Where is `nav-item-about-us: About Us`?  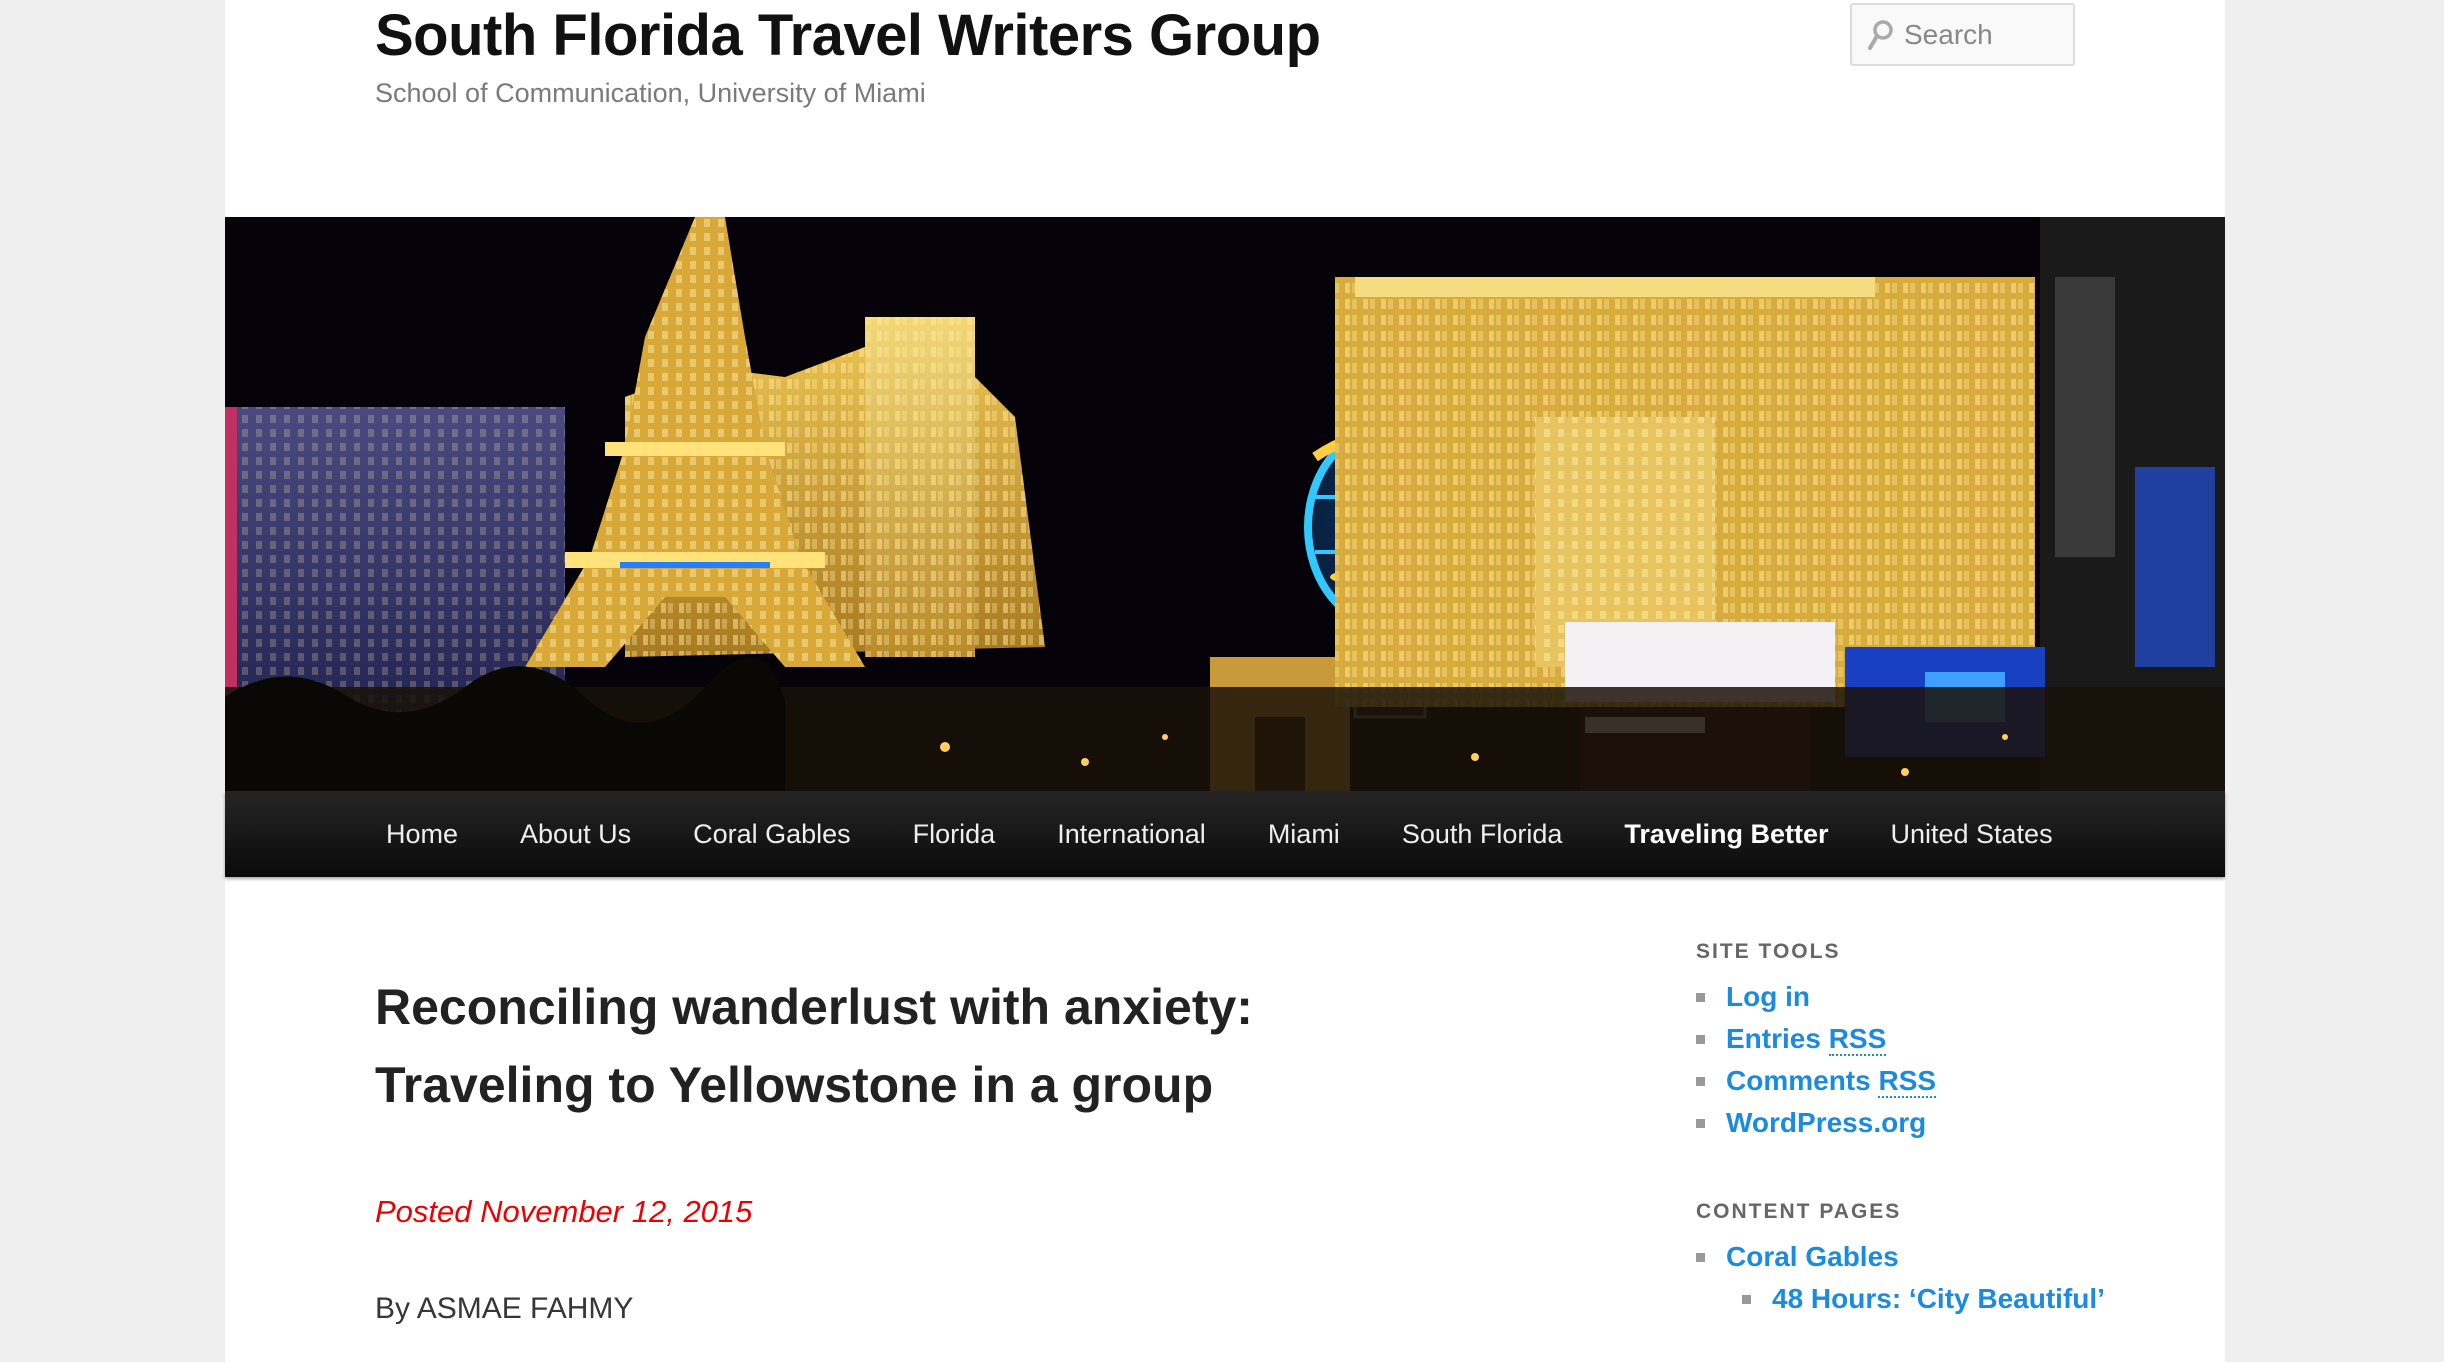 nav-item-about-us: About Us is located at coordinates (575, 834).